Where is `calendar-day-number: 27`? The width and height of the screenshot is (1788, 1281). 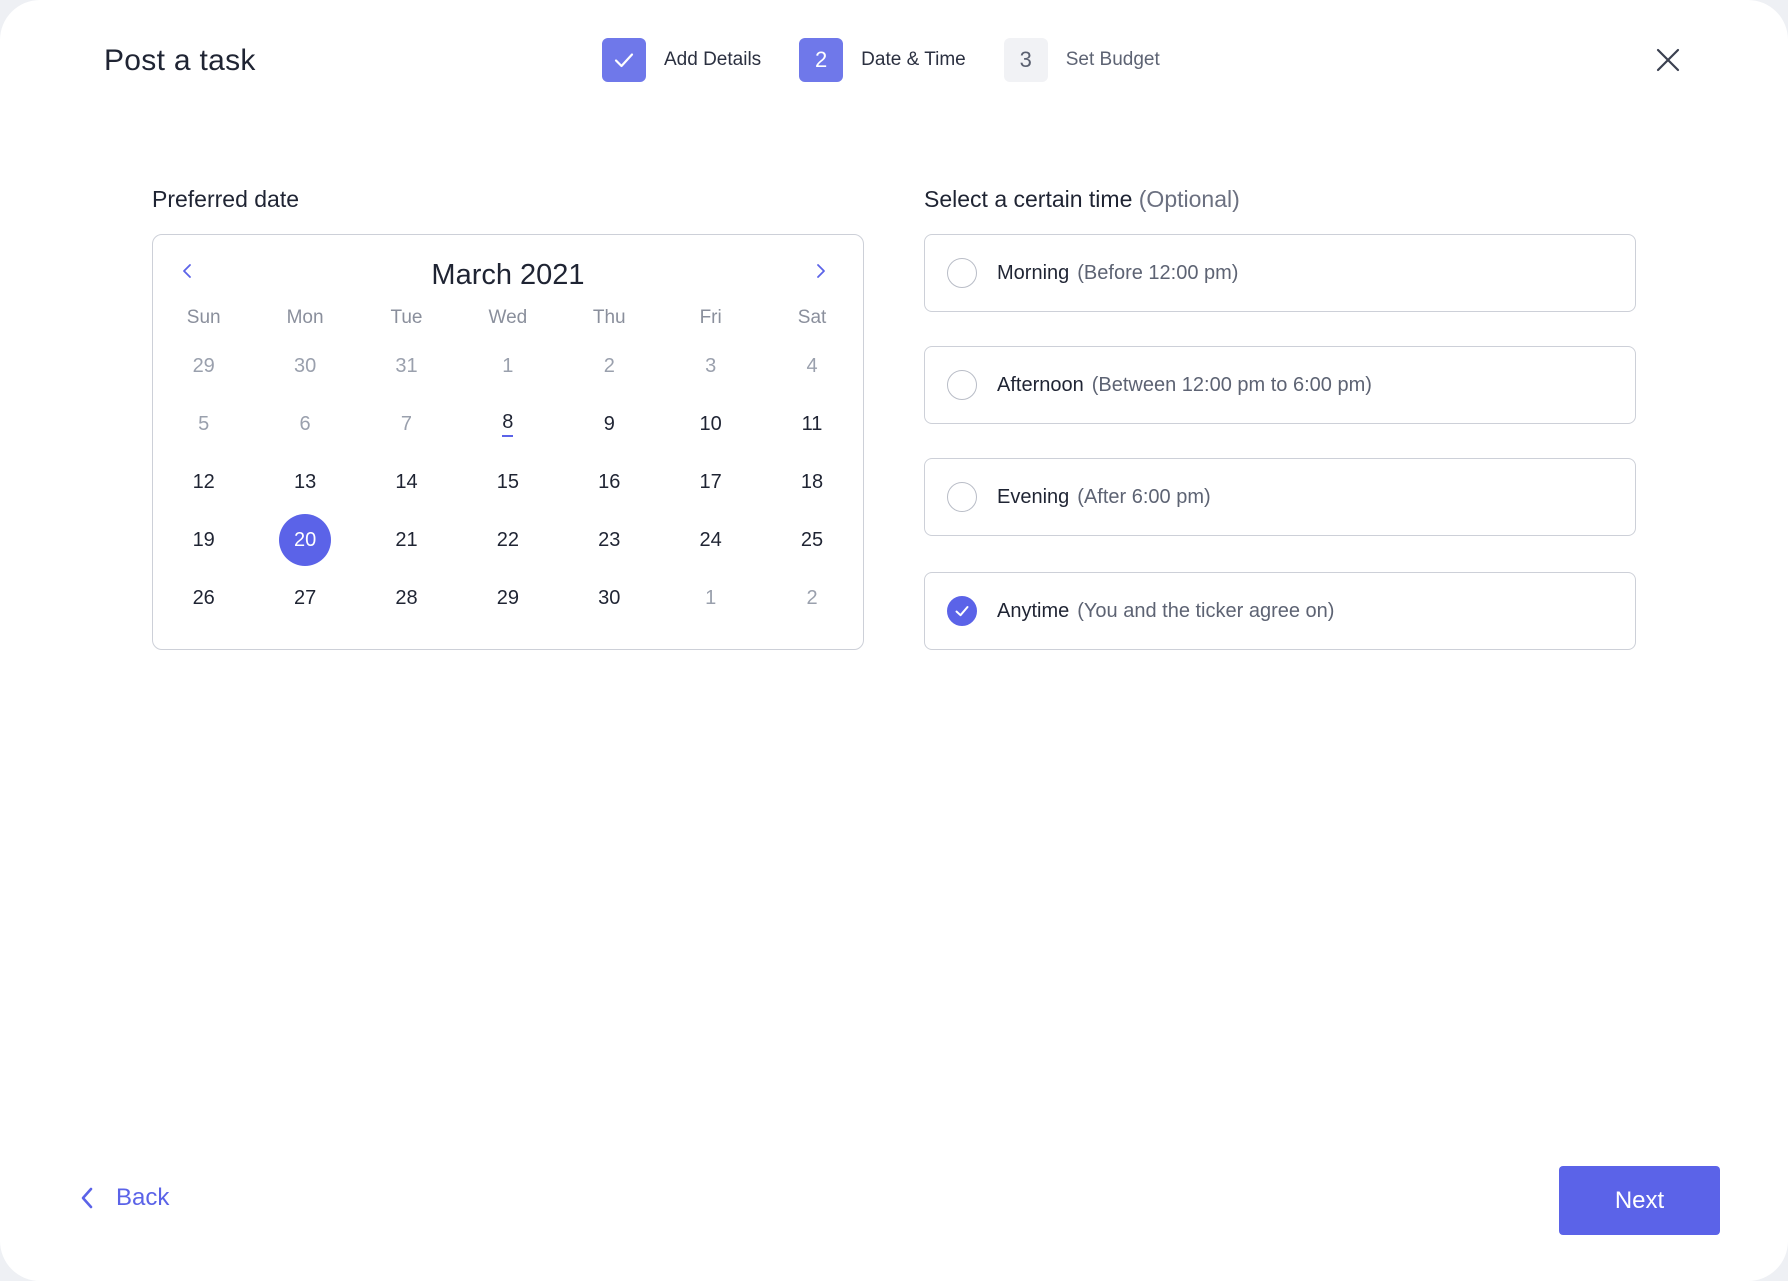
calendar-day-number: 27 is located at coordinates (305, 597).